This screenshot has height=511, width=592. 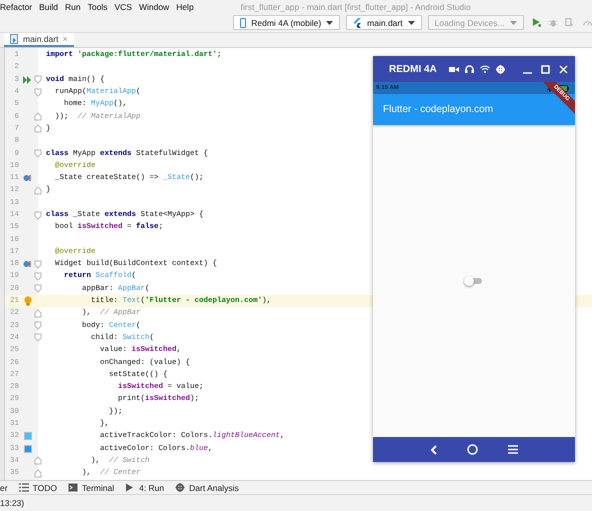 I want to click on tool-window-button: er, so click(x=5, y=487).